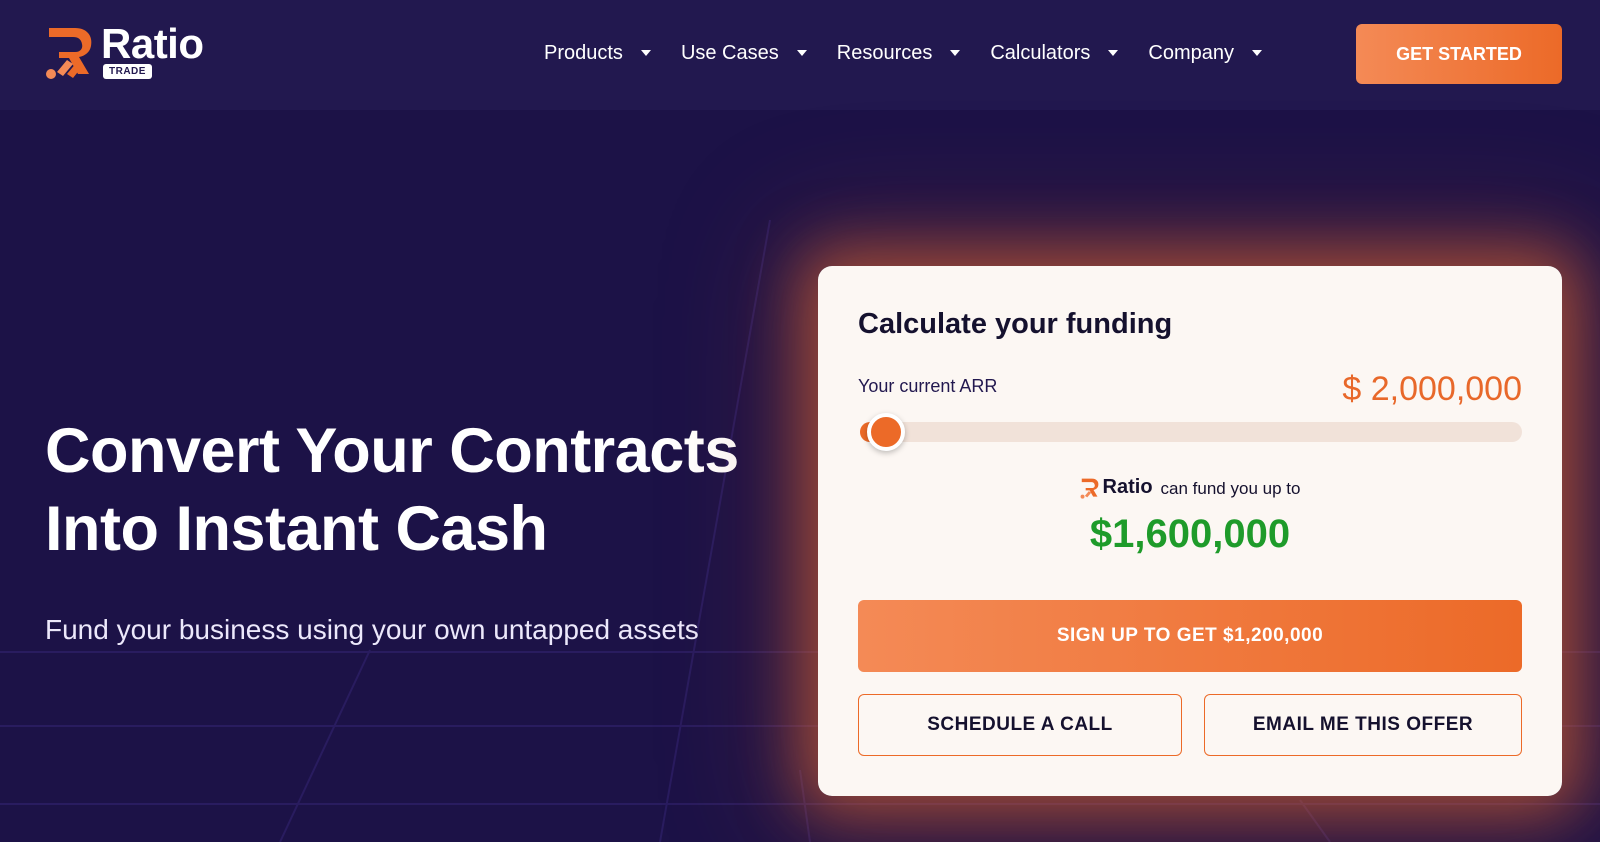 The image size is (1600, 842). I want to click on fund-line: Ratio can fund you up to, so click(1190, 487).